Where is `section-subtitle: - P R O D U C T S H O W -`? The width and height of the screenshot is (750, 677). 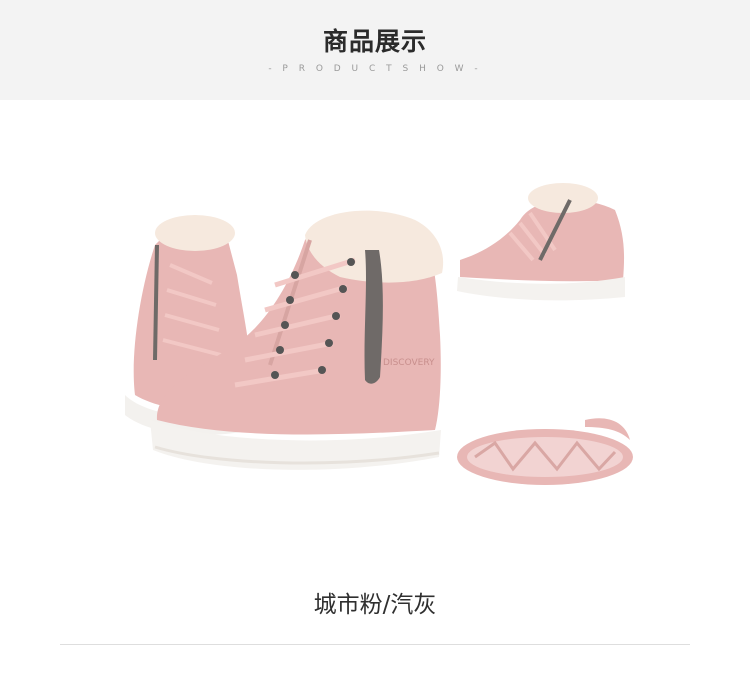
section-subtitle: - P R O D U C T S H O W - is located at coordinates (375, 69).